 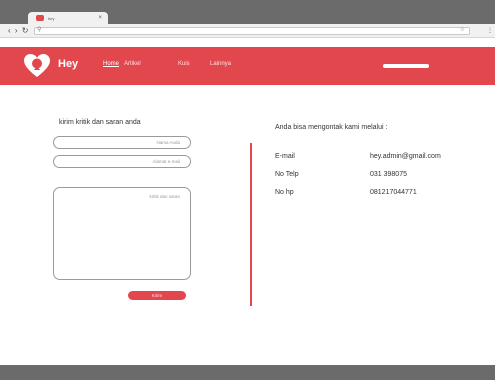 I want to click on contact-row-phone: No Telp 031 398075, so click(x=375, y=176).